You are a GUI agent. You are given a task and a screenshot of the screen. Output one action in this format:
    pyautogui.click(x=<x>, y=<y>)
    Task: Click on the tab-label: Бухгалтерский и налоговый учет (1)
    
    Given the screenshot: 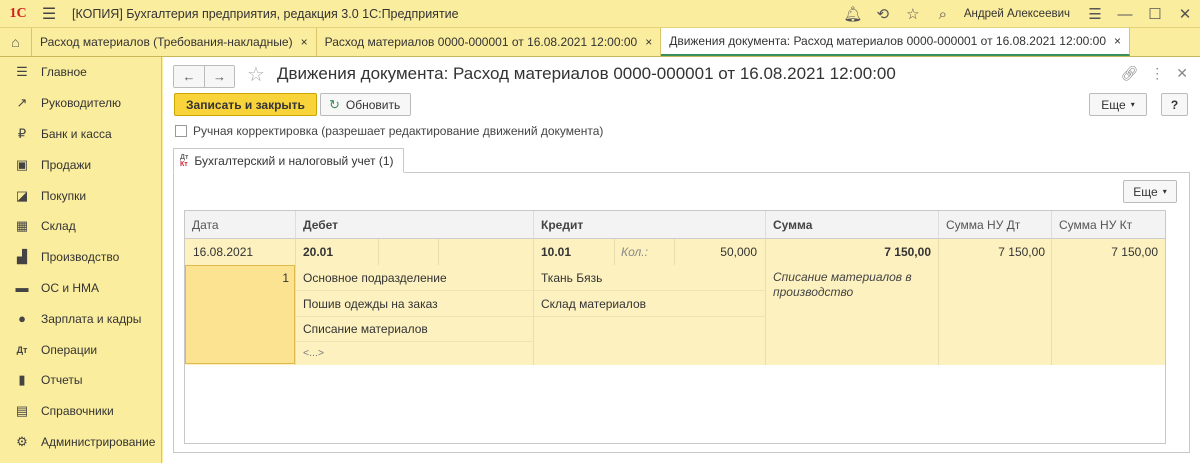 What is the action you would take?
    pyautogui.click(x=294, y=160)
    